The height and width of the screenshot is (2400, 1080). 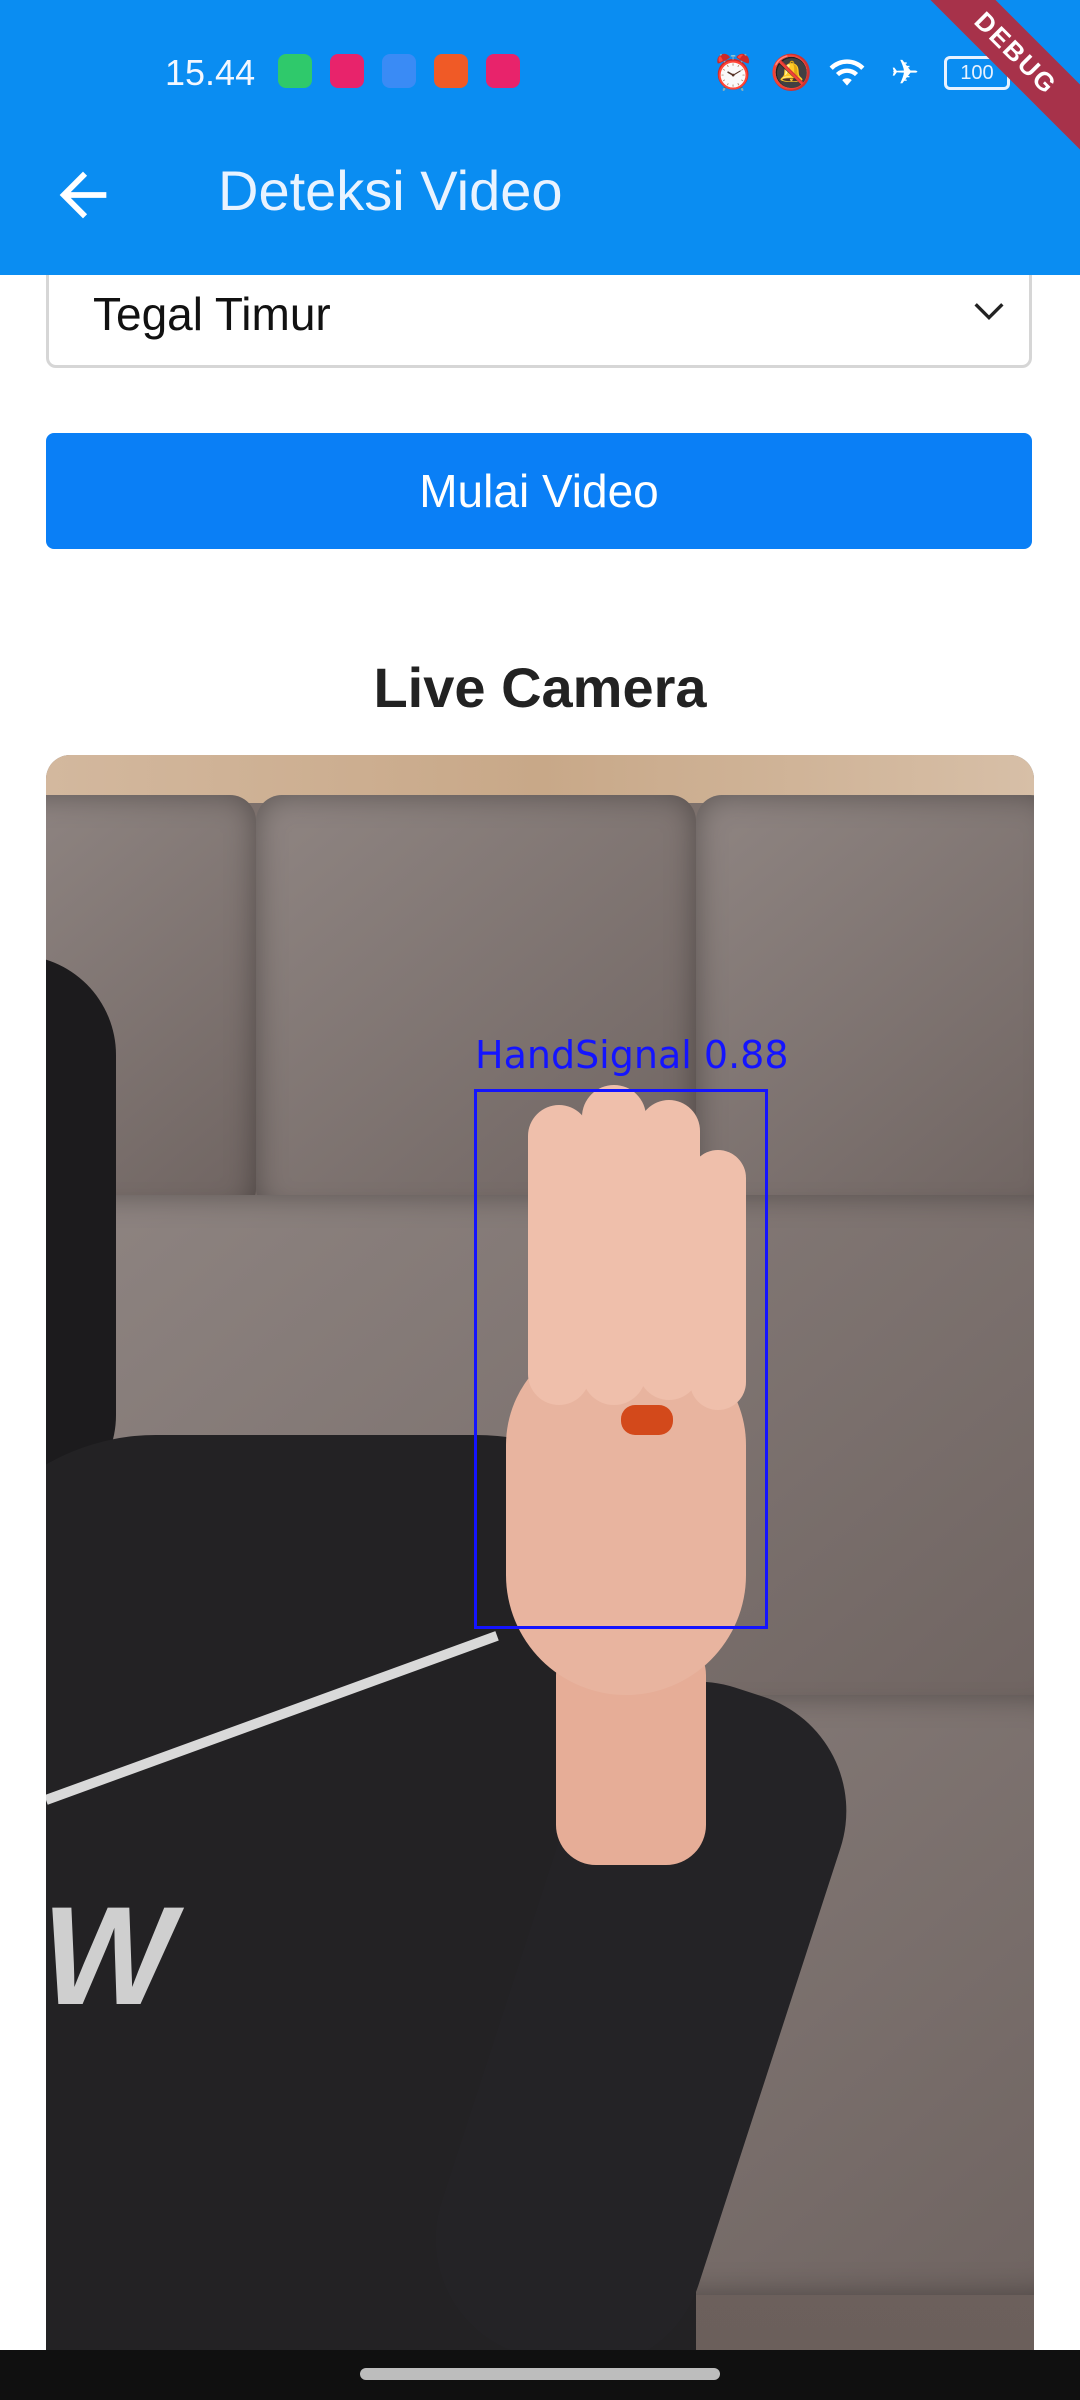 What do you see at coordinates (451, 71) in the screenshot?
I see `shopee-icon` at bounding box center [451, 71].